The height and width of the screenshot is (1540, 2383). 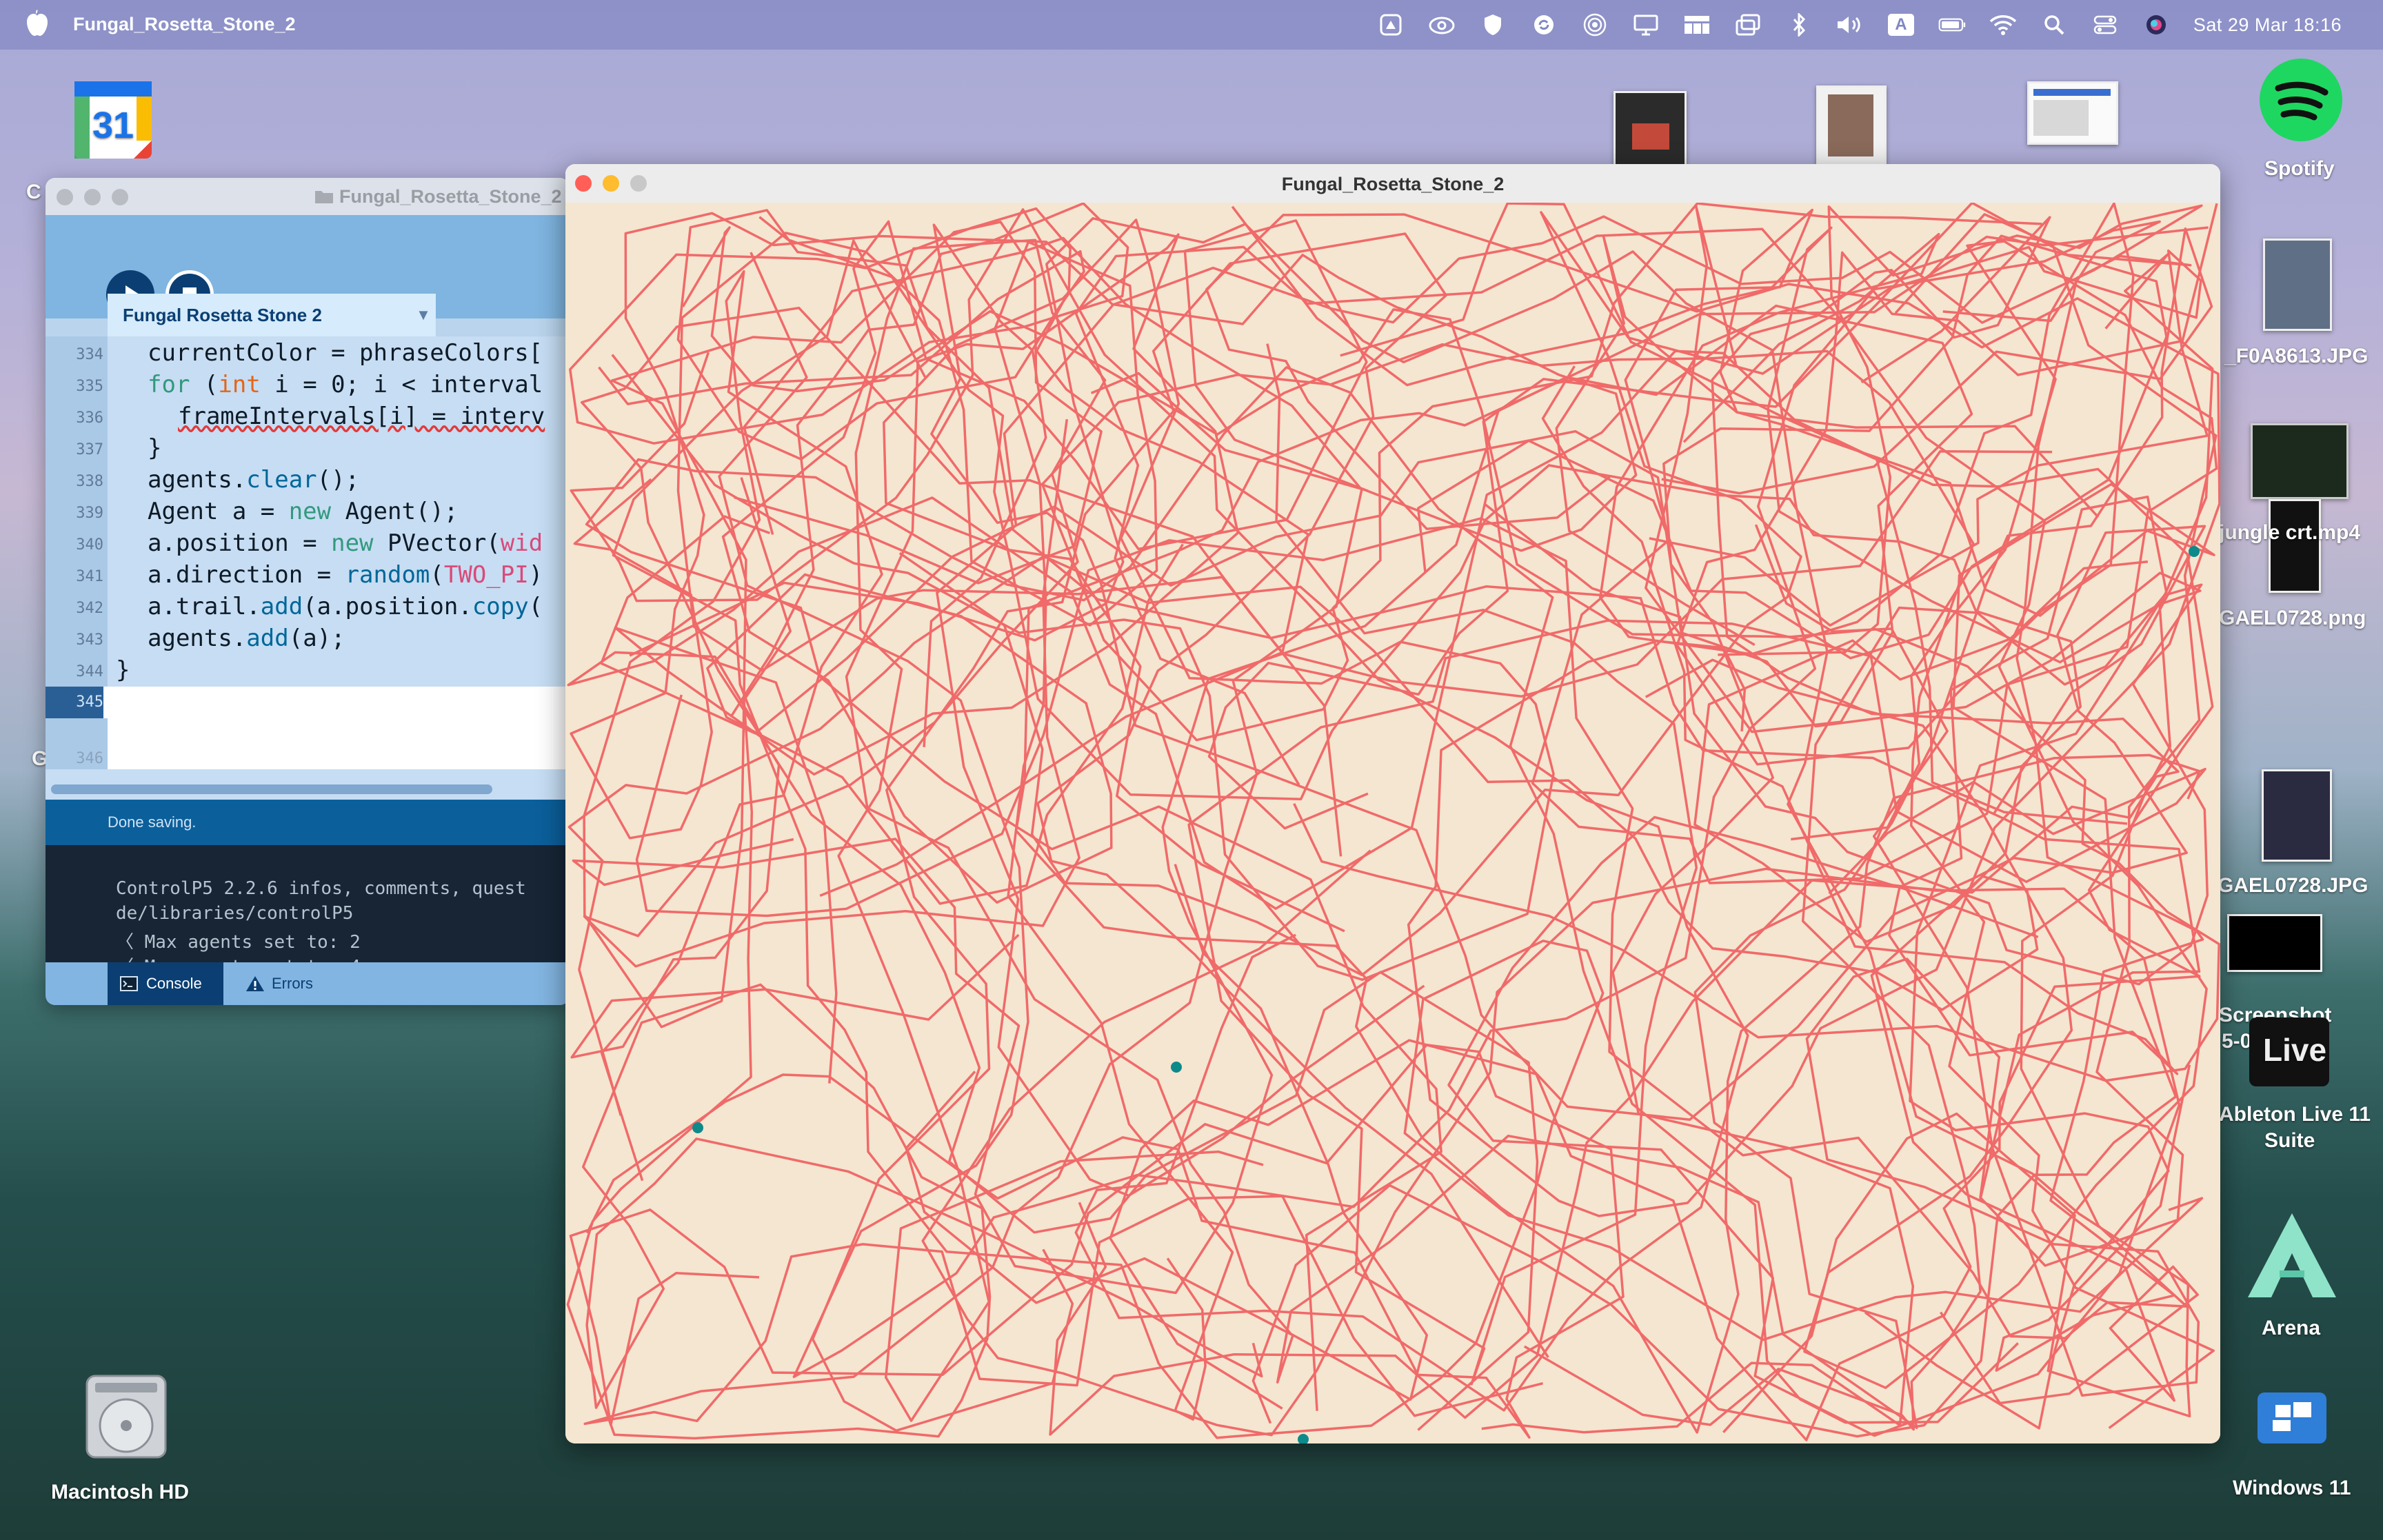 What do you see at coordinates (271, 789) in the screenshot?
I see `scrollbar-thumb` at bounding box center [271, 789].